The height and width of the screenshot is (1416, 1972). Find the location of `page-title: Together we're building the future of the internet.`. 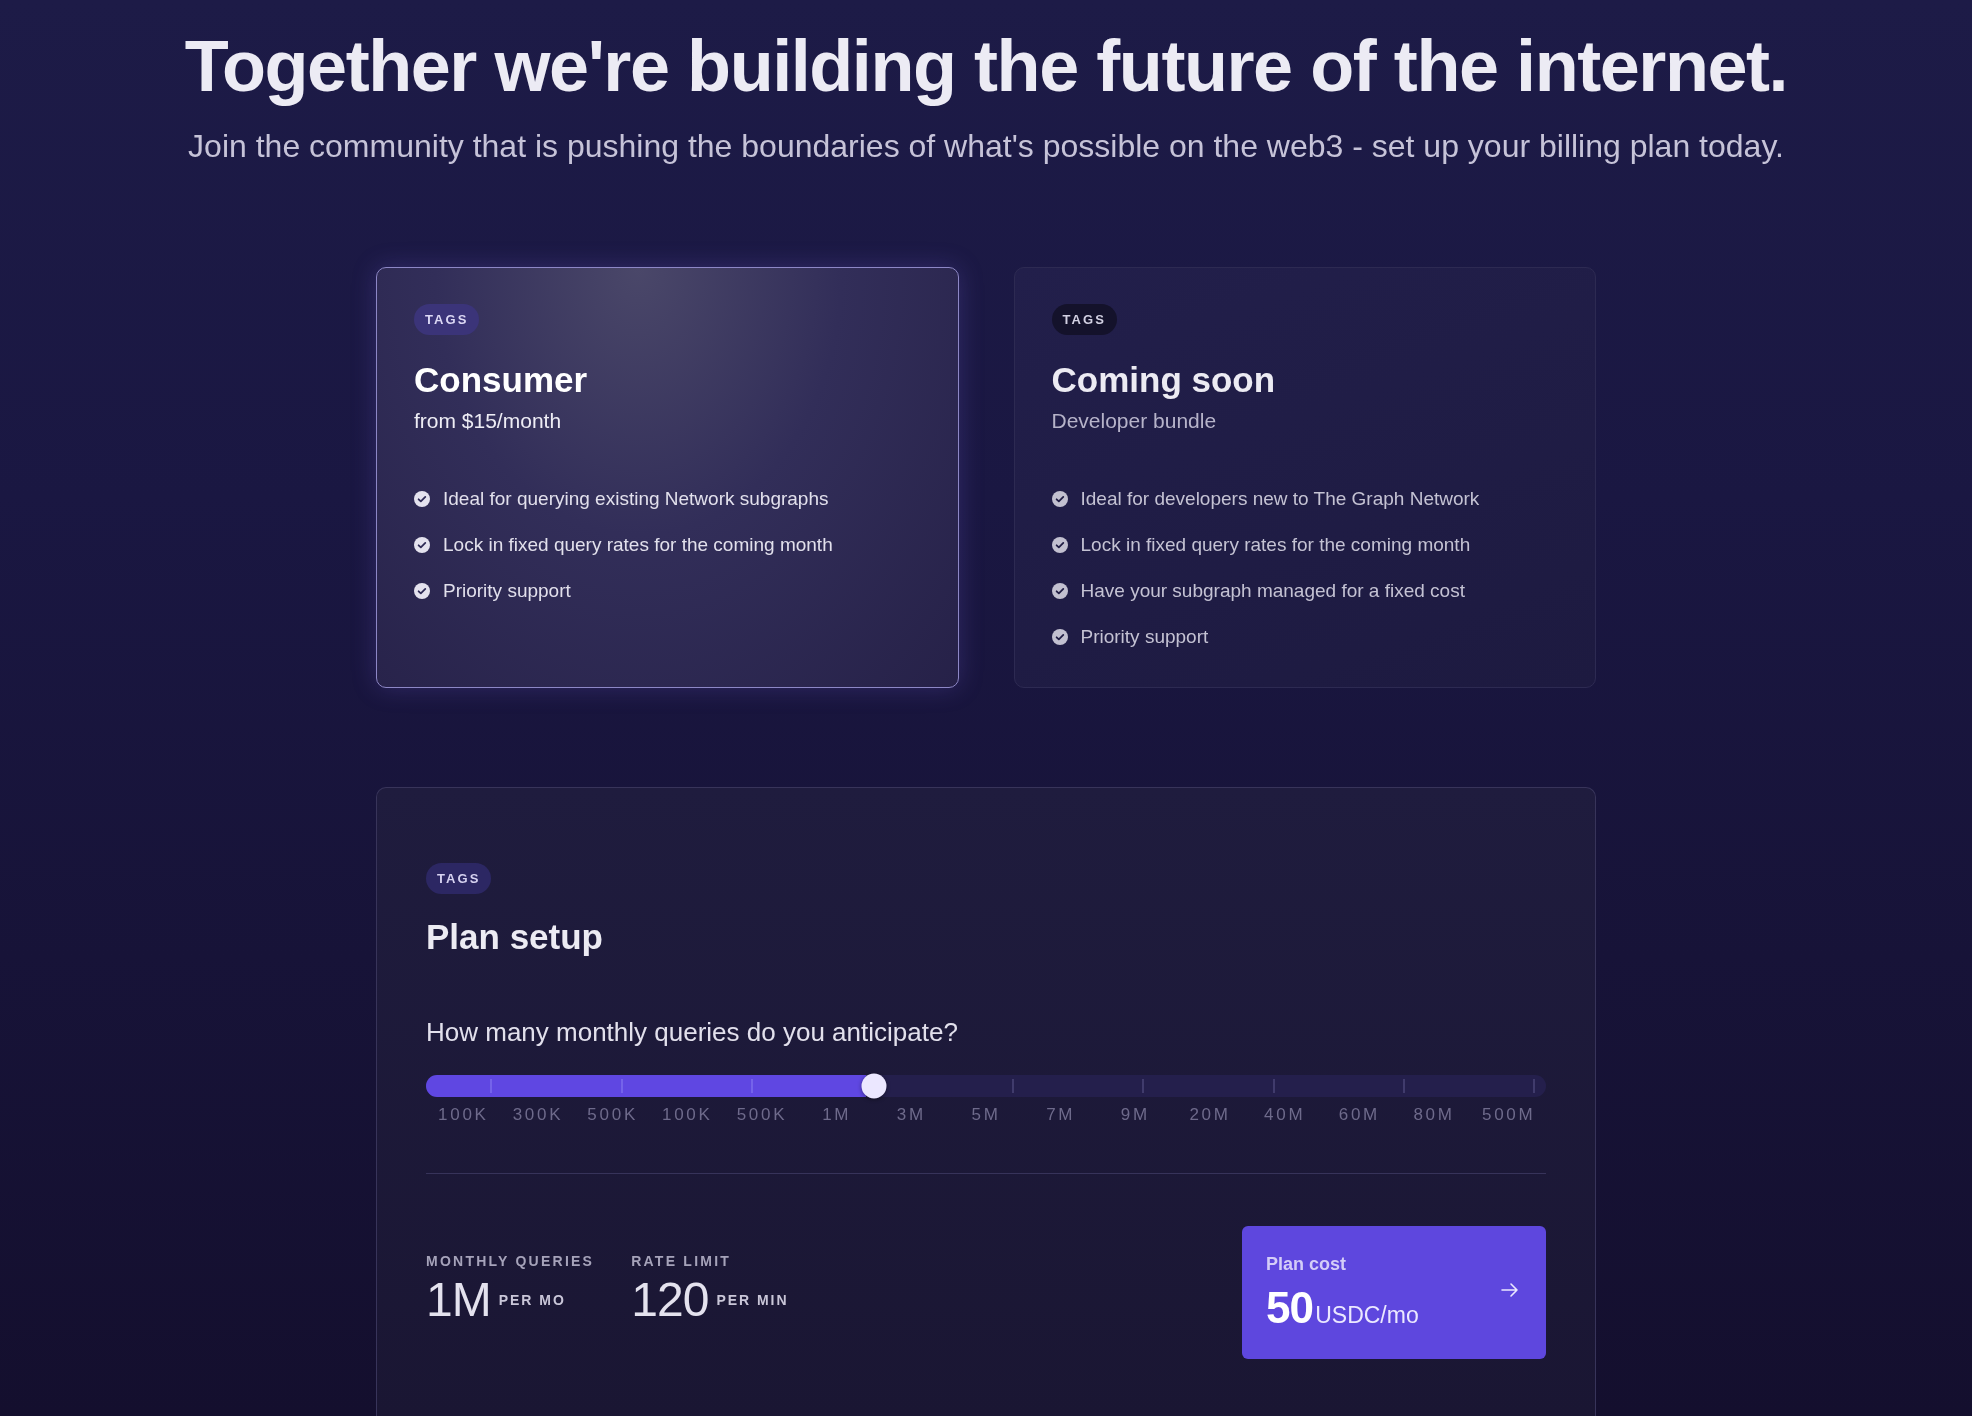

page-title: Together we're building the future of the internet. is located at coordinates (986, 66).